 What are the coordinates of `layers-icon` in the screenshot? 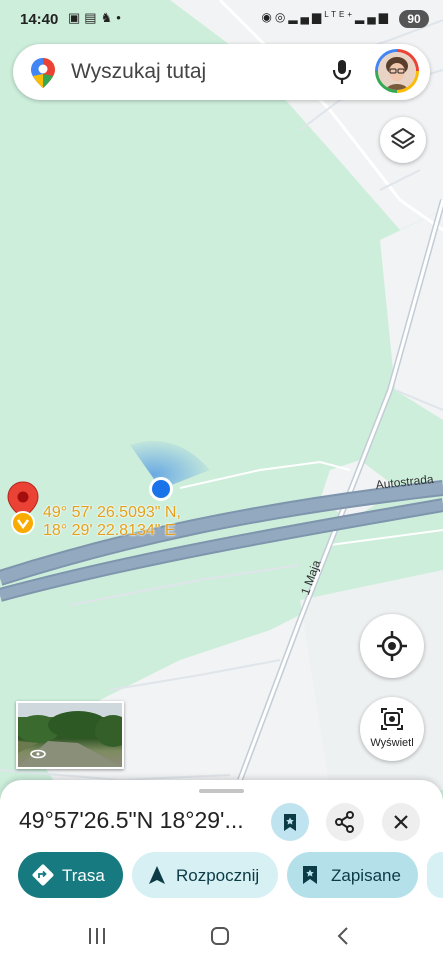 It's located at (403, 138).